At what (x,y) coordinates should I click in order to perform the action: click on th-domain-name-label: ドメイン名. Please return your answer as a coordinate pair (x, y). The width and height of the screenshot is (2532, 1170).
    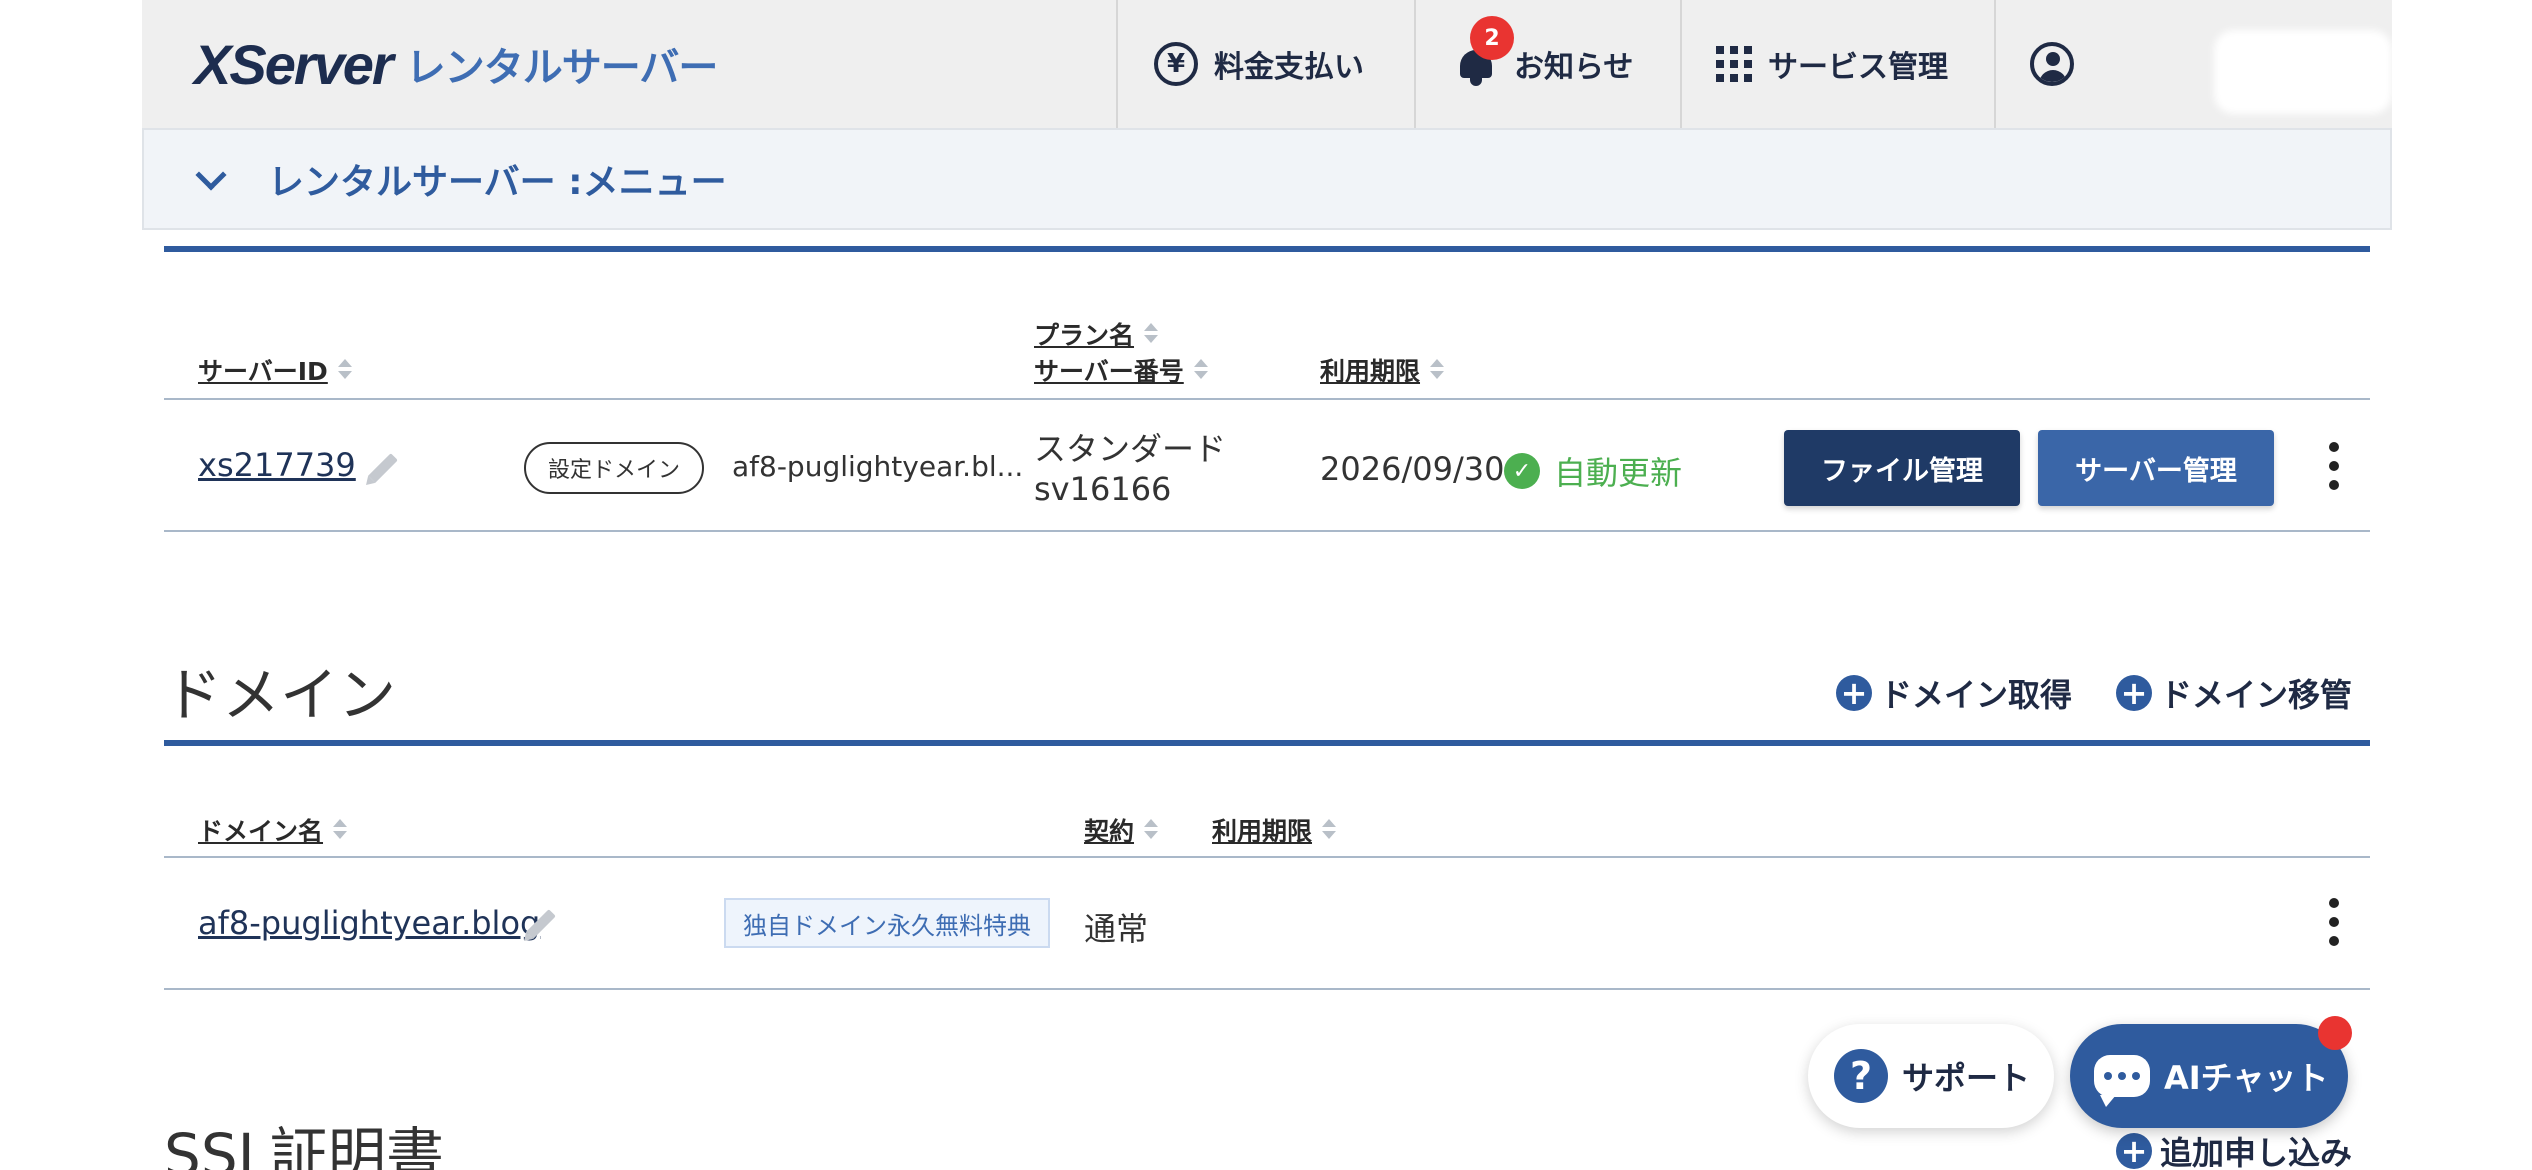
    Looking at the image, I should click on (261, 831).